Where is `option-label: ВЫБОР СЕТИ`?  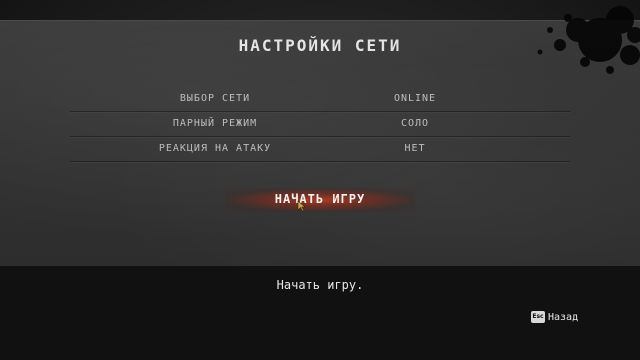
option-label: ВЫБОР СЕТИ is located at coordinates (215, 98).